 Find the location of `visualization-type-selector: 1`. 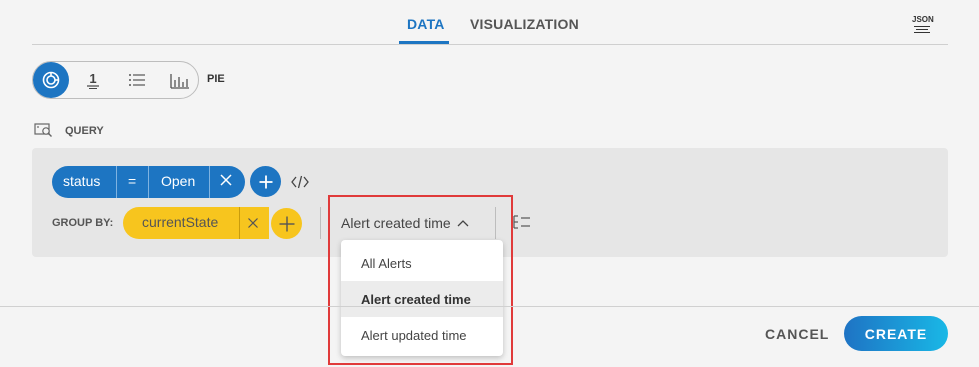

visualization-type-selector: 1 is located at coordinates (115, 80).